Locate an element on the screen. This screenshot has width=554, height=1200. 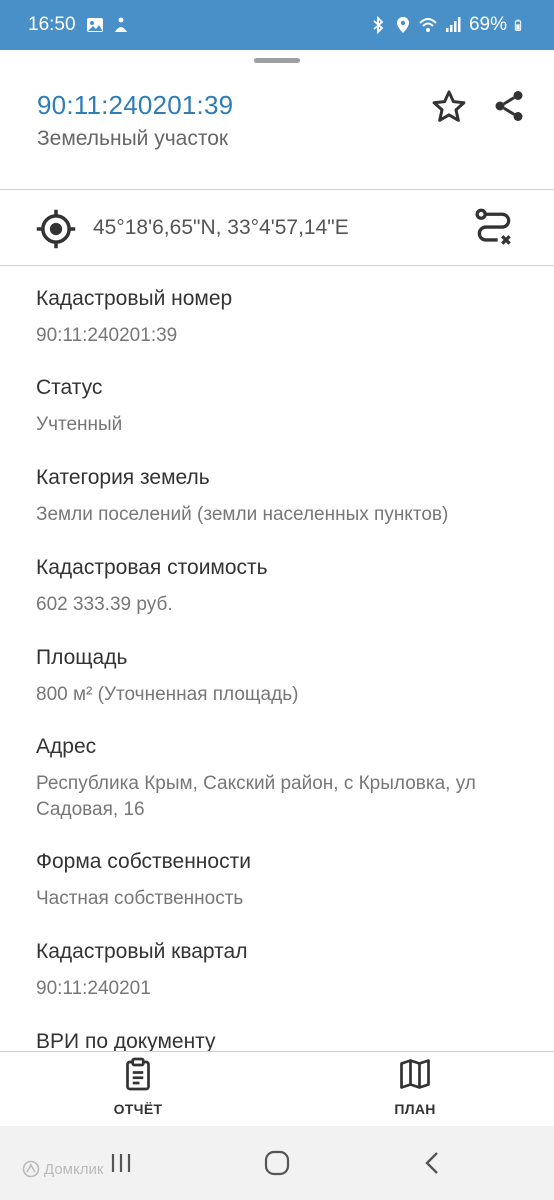
field-area: Площадь 800 м² (Уточненная площадь) is located at coordinates (286, 676).